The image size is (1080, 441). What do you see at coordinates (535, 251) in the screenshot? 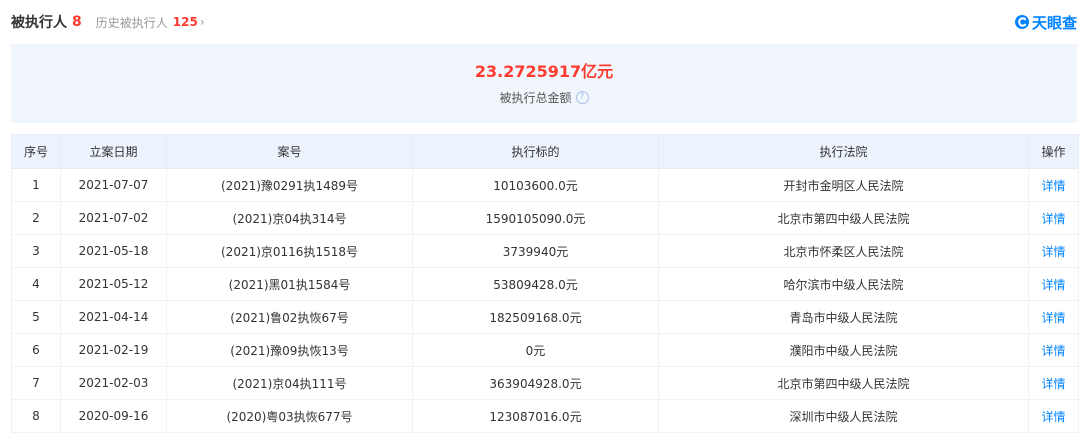
I see `cell-amount: 3739940元` at bounding box center [535, 251].